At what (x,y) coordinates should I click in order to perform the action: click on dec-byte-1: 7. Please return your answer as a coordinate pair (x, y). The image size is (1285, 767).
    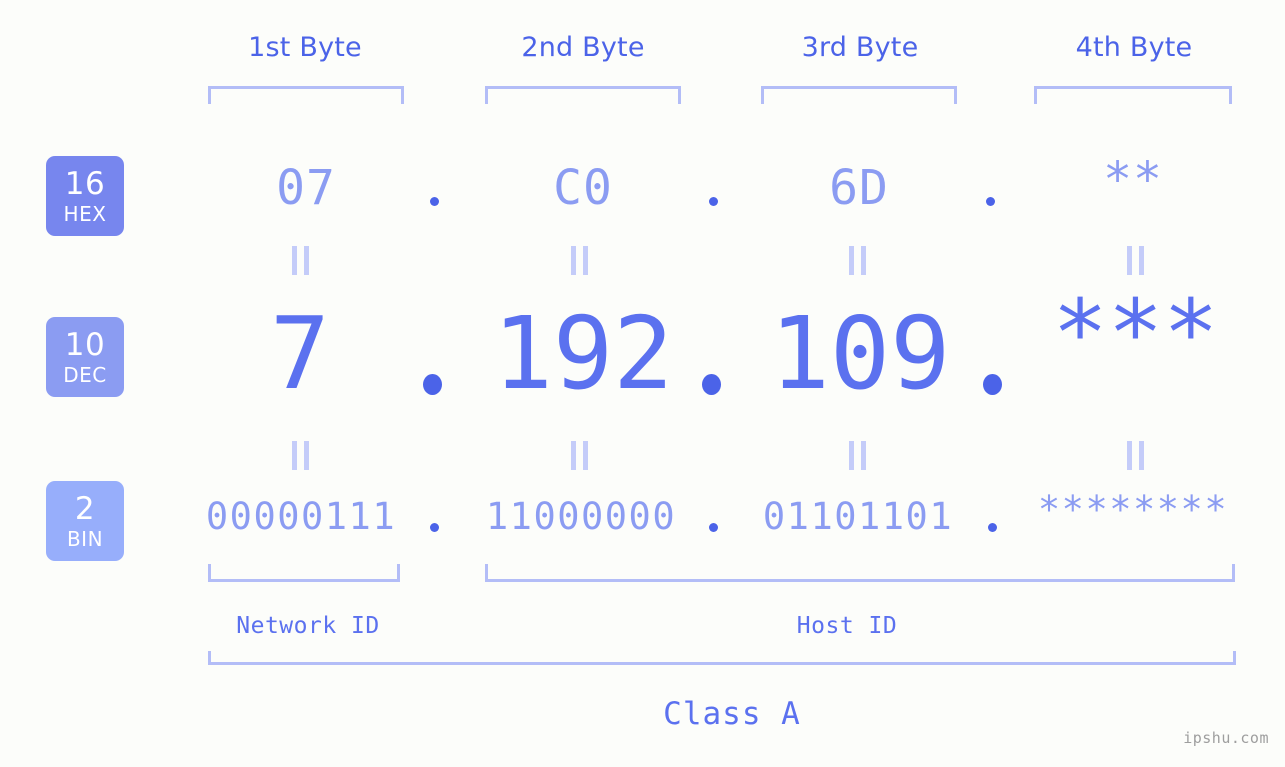
    Looking at the image, I should click on (300, 353).